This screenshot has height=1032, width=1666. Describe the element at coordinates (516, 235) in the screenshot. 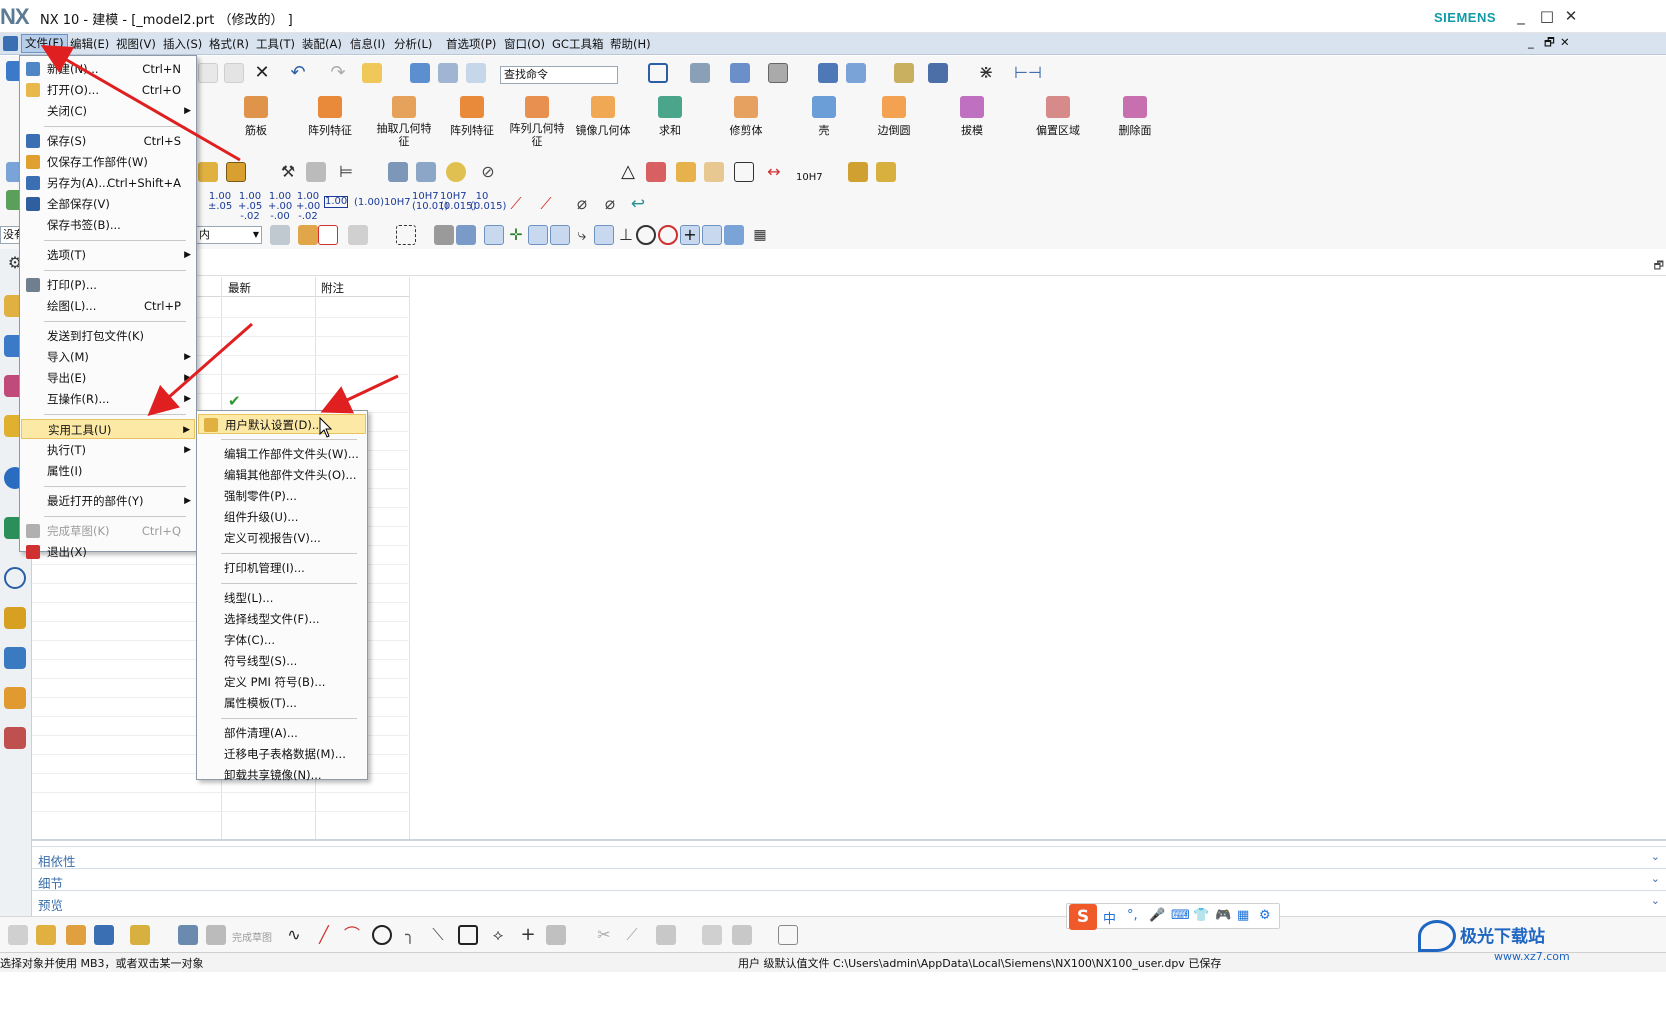

I see `snap-midpoint-icon: ✛` at that location.